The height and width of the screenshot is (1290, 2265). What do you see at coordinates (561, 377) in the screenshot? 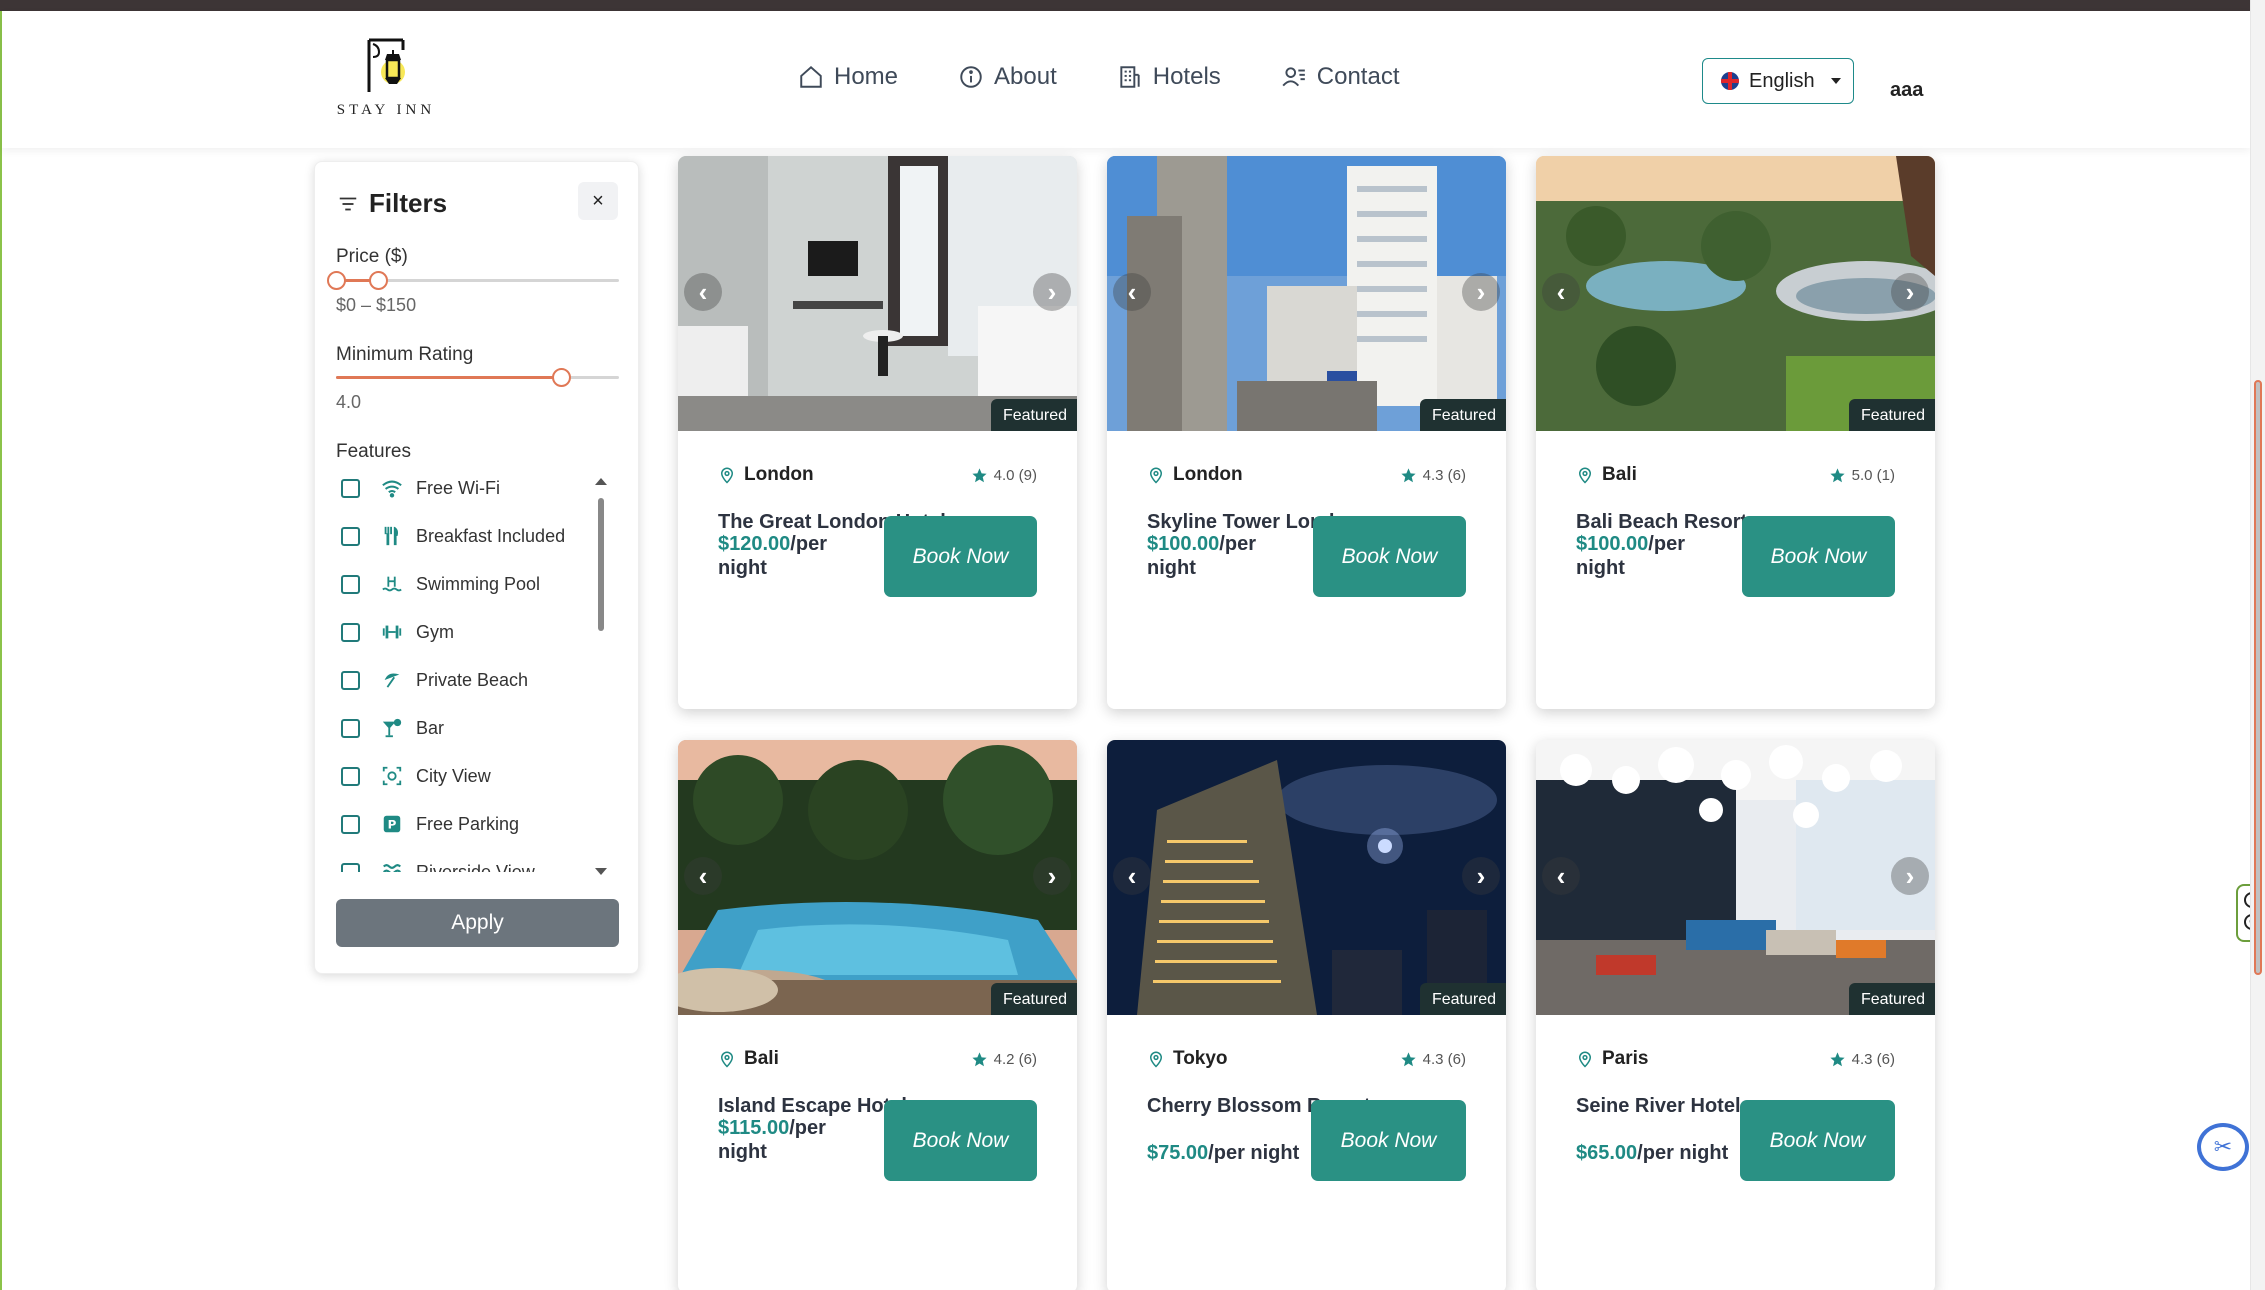
I see `rating-thumb` at bounding box center [561, 377].